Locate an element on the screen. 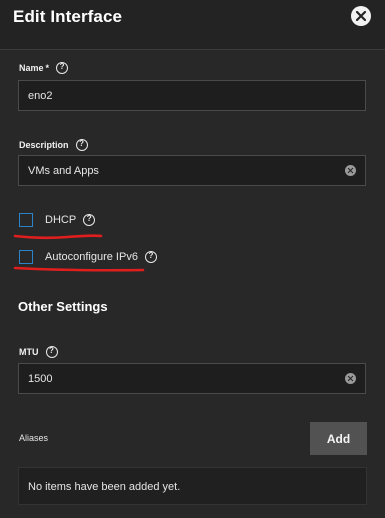 The image size is (385, 518). ipv6-checkbox is located at coordinates (26, 257).